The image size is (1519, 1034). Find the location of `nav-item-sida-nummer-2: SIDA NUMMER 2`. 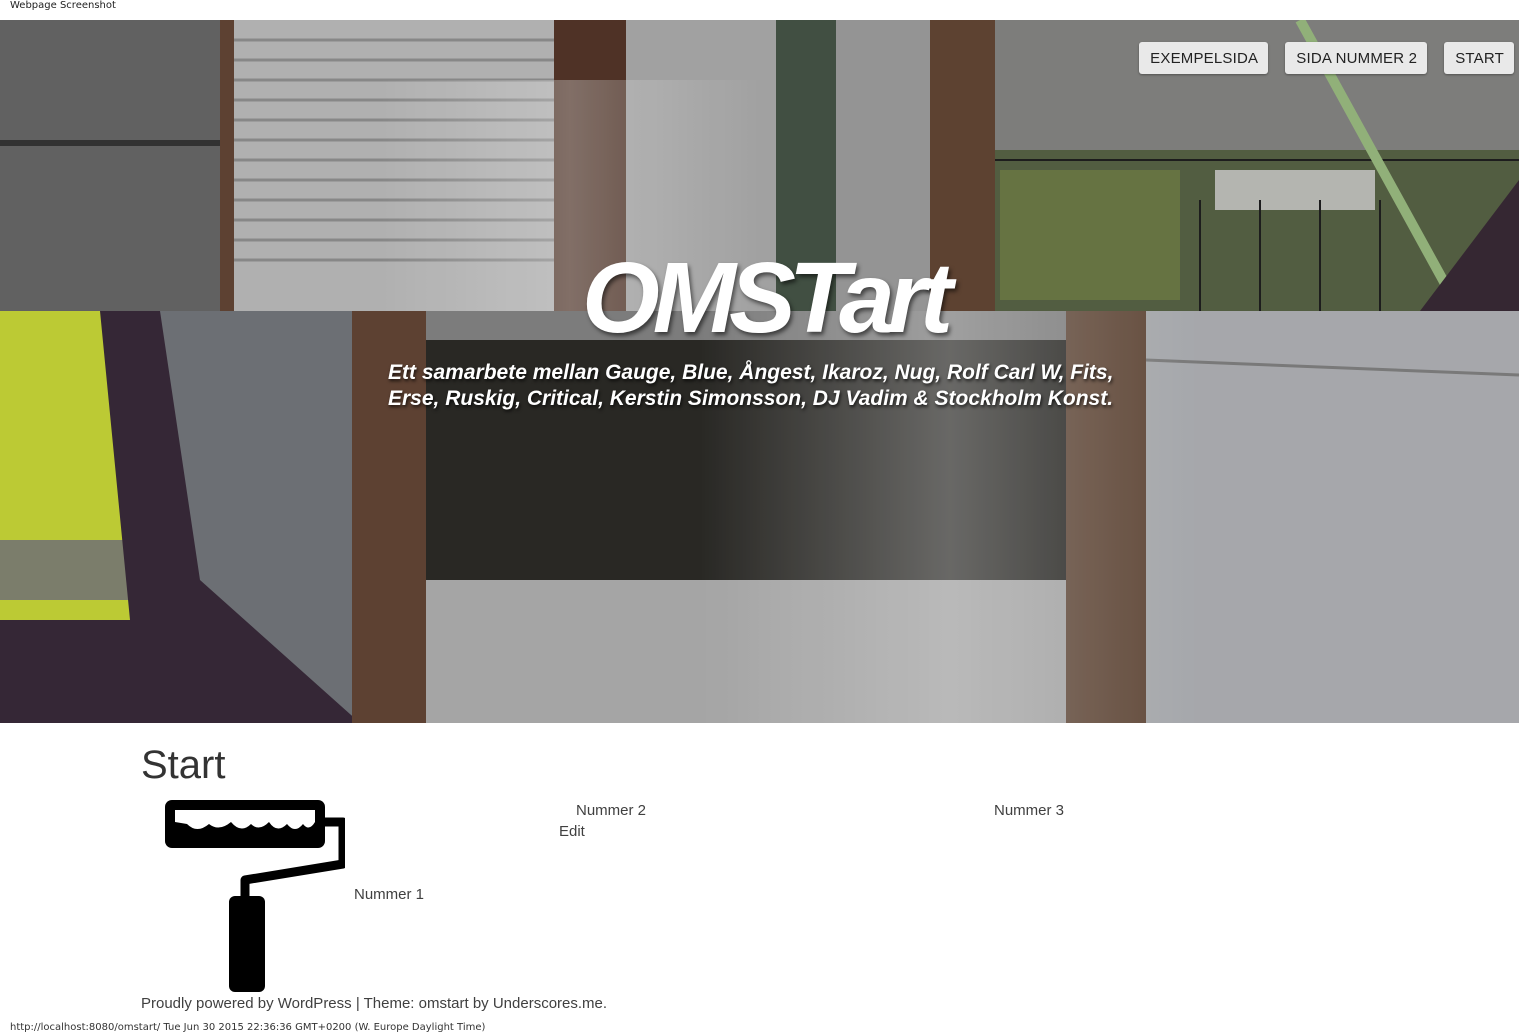

nav-item-sida-nummer-2: SIDA NUMMER 2 is located at coordinates (1356, 58).